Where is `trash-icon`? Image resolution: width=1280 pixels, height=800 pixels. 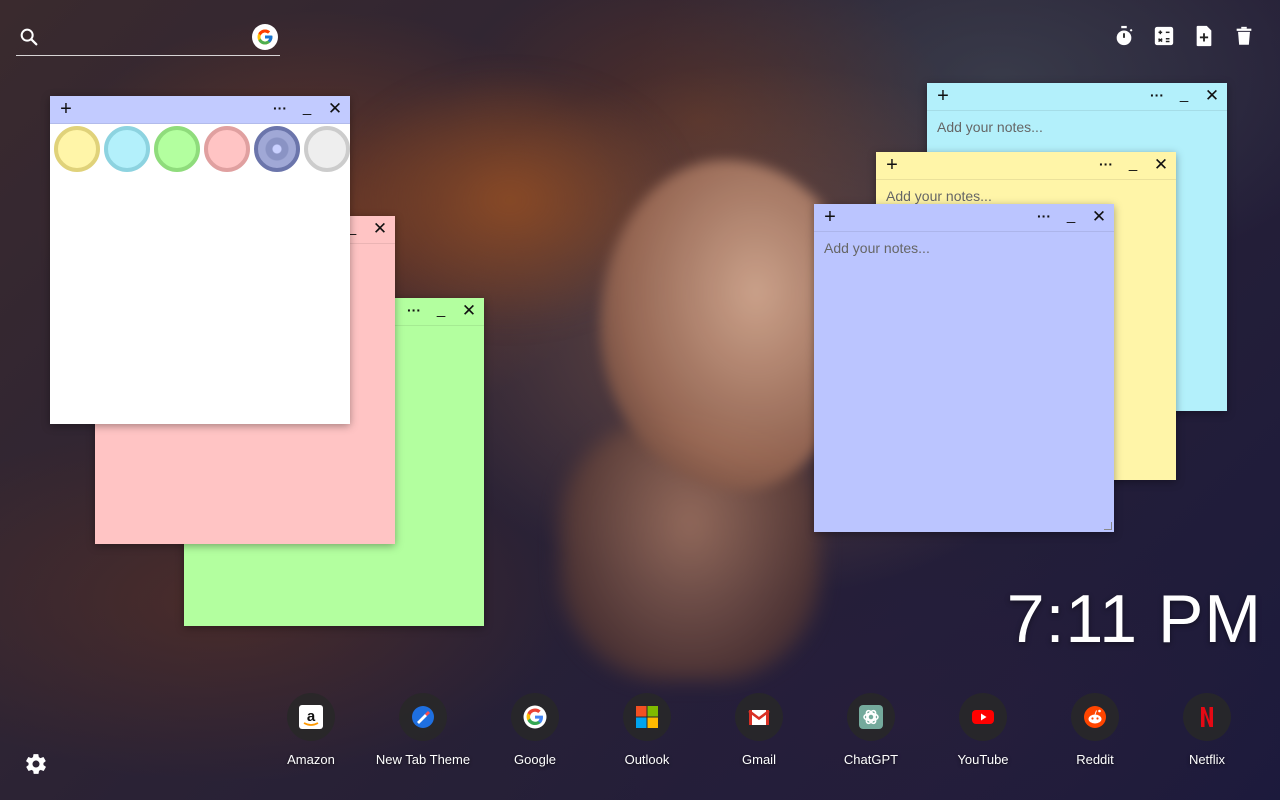 trash-icon is located at coordinates (1244, 36).